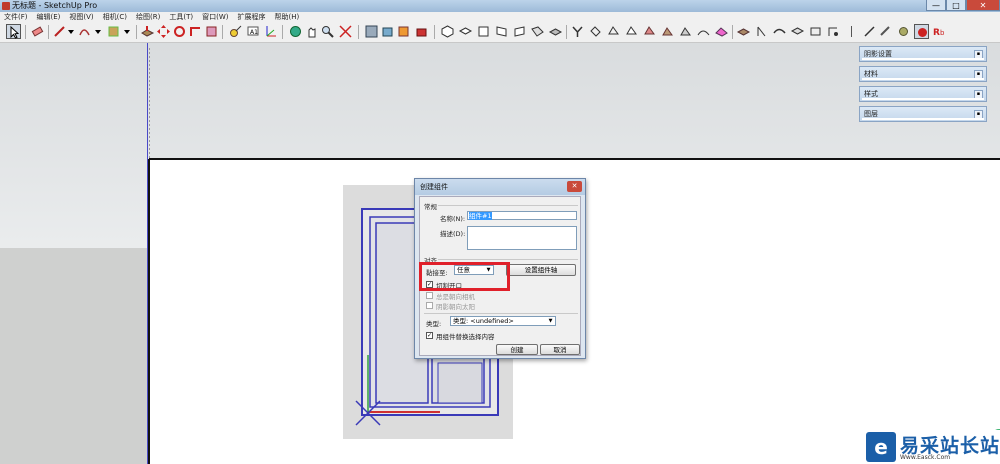 This screenshot has height=464, width=1000. What do you see at coordinates (541, 270) in the screenshot?
I see `set-component-axes-button: 设置组件轴` at bounding box center [541, 270].